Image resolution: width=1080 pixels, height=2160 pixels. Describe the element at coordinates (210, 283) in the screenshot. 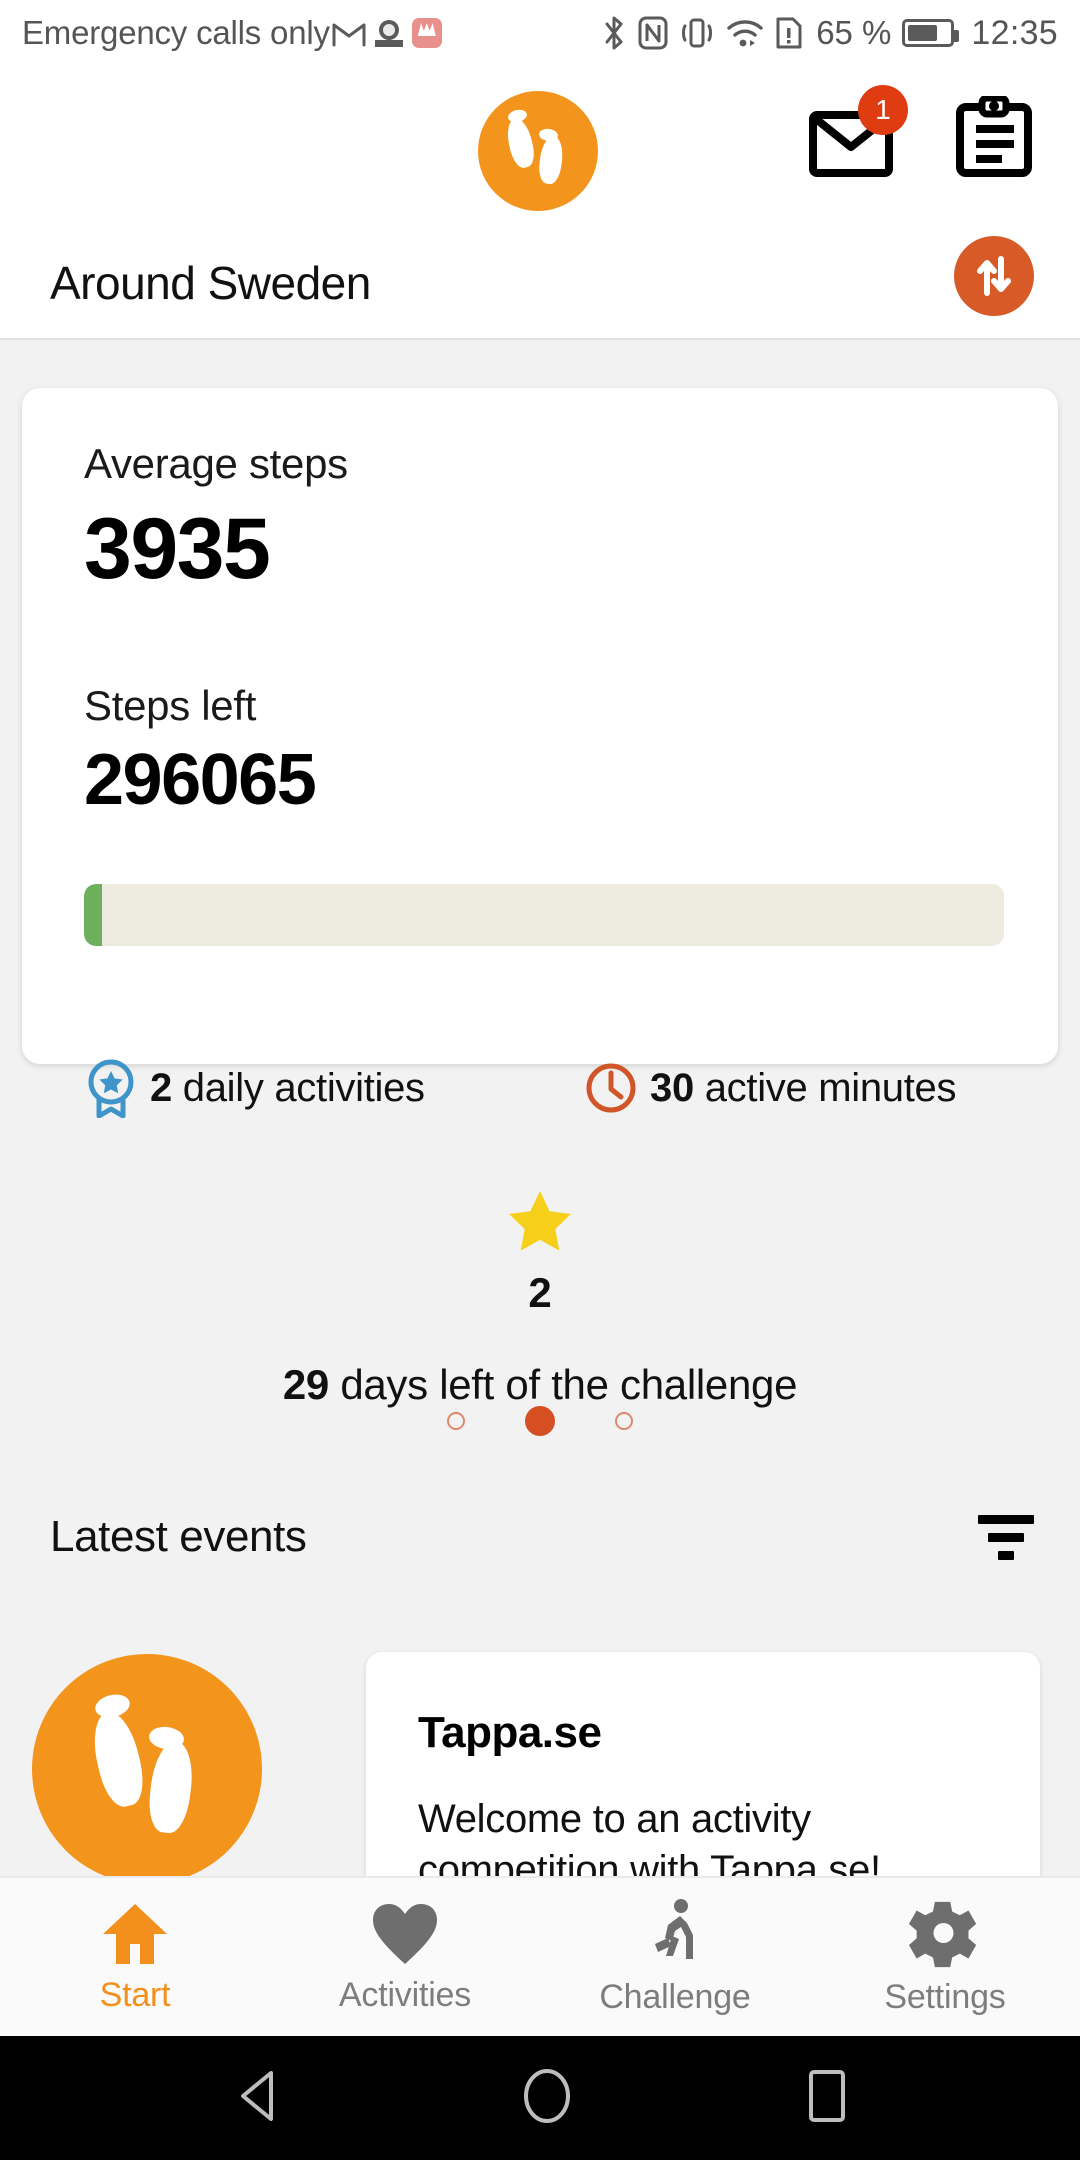

I see `page-title: Around Sweden` at that location.